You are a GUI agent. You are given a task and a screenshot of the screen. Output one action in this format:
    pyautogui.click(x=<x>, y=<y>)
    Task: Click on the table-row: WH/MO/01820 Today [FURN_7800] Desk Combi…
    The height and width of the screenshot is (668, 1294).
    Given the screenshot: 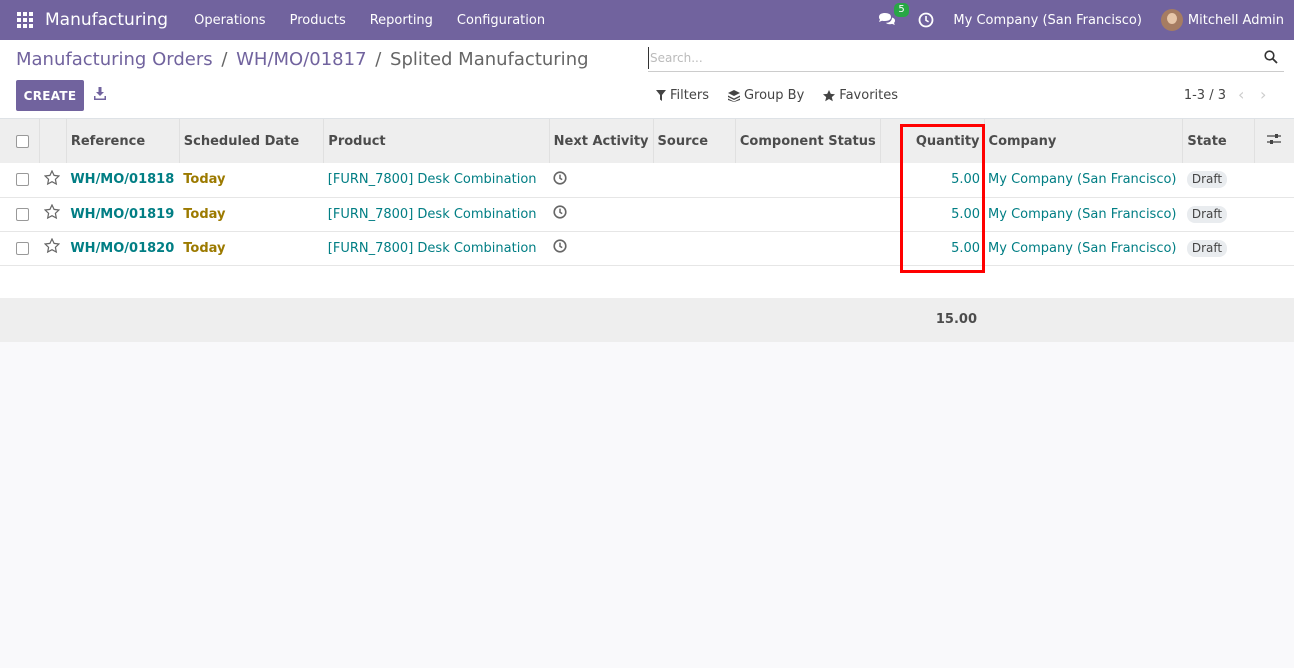 What is the action you would take?
    pyautogui.click(x=647, y=248)
    